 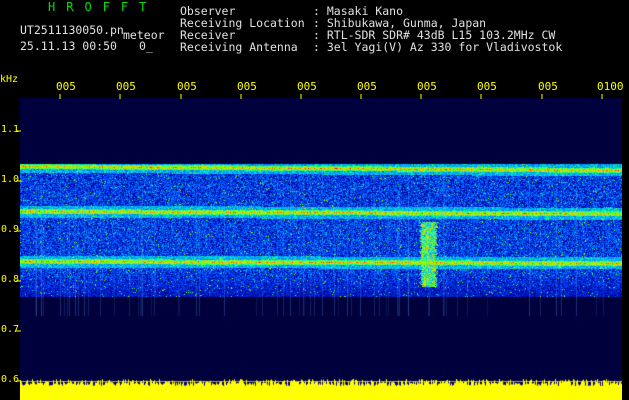 I want to click on app-title: HROFFT, so click(x=103, y=7).